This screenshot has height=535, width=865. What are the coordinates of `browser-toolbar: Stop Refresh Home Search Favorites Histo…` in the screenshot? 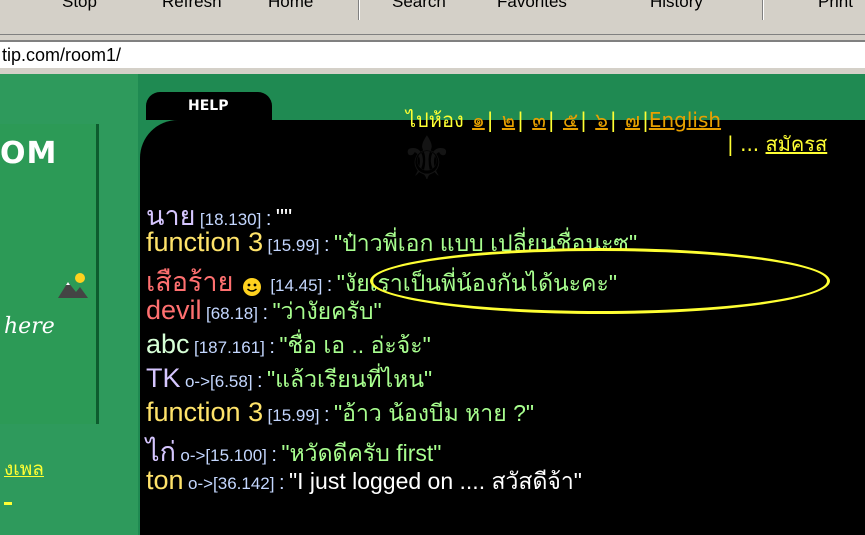 It's located at (432, 18).